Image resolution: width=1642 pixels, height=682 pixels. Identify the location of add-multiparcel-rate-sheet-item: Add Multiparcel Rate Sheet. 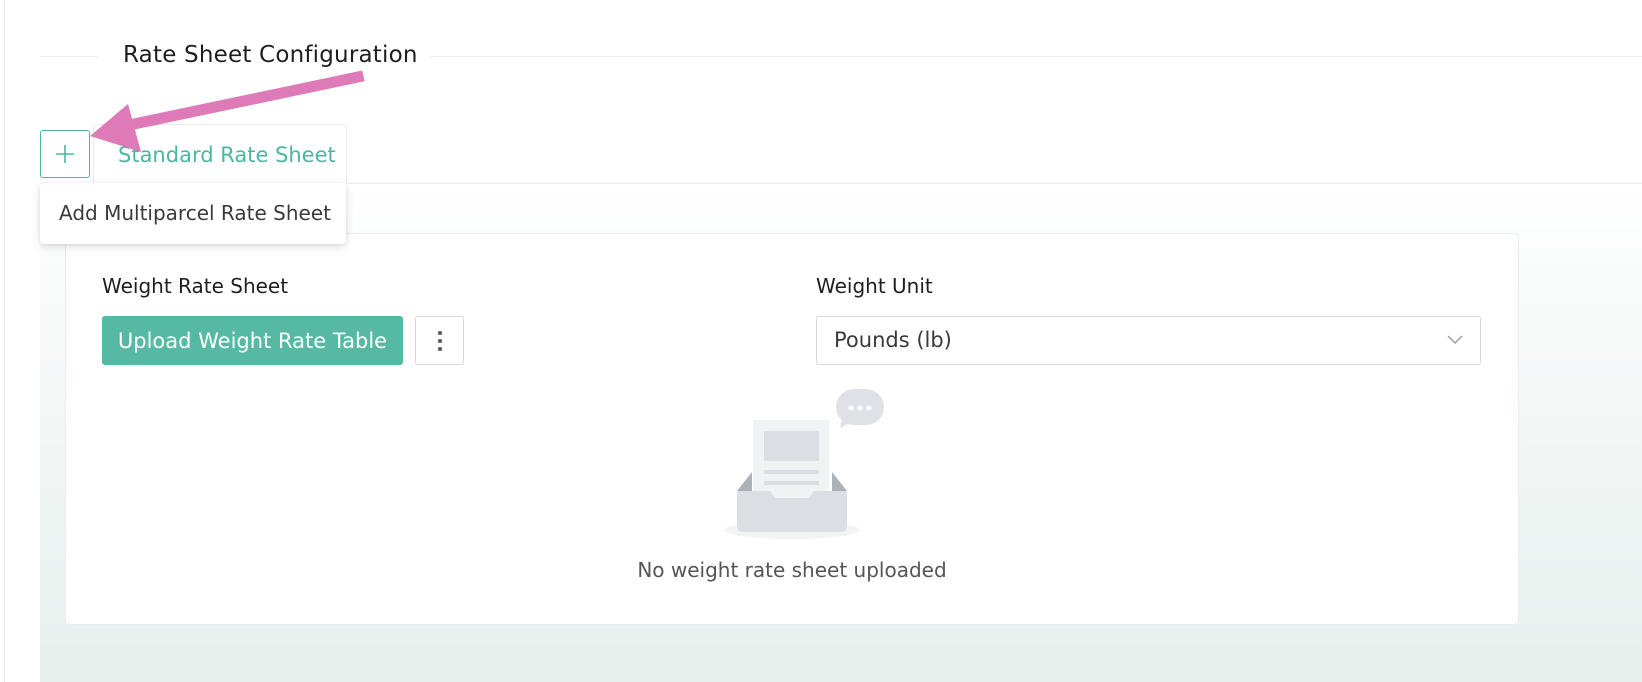
(193, 213).